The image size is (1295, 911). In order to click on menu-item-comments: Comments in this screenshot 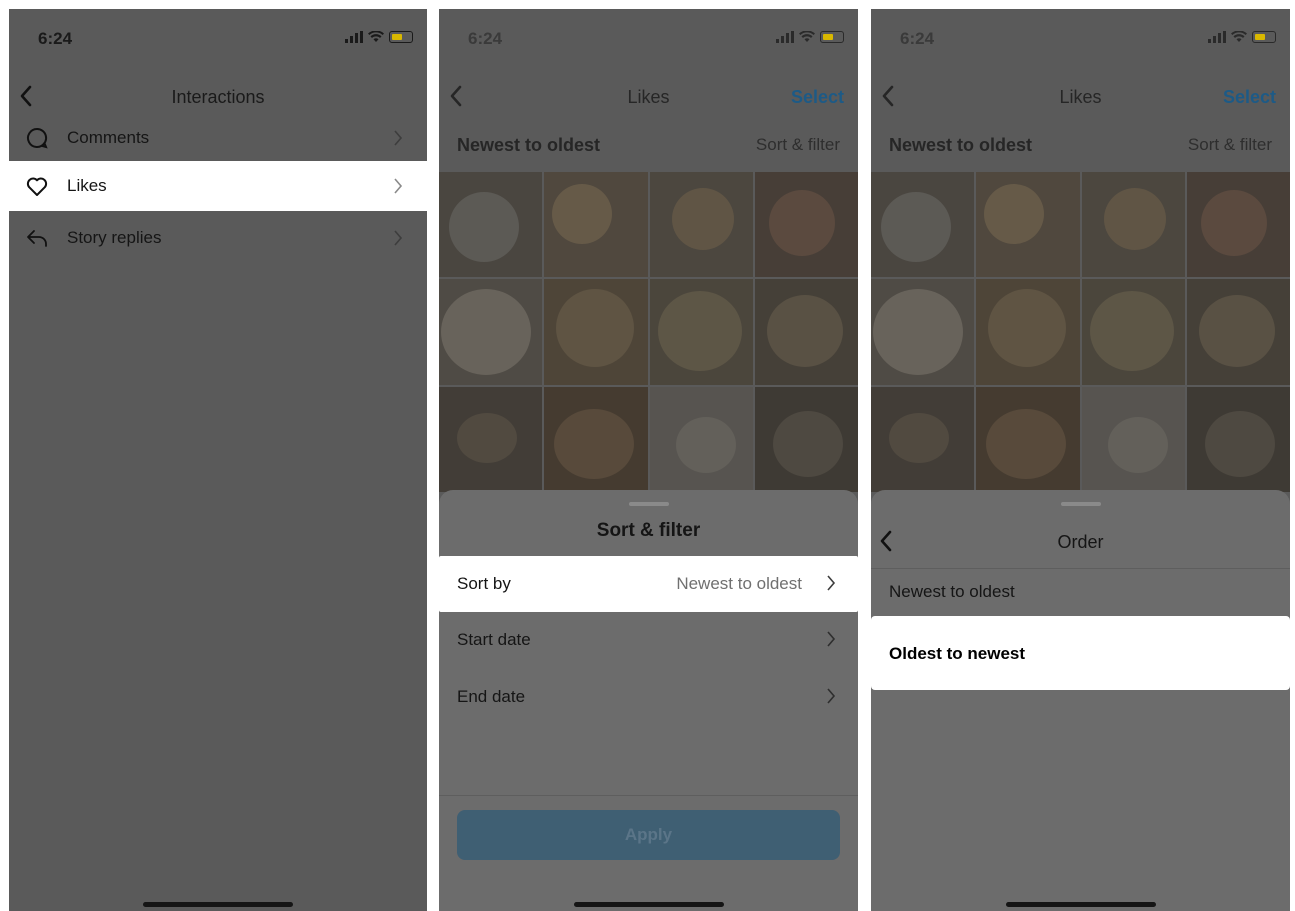, I will do `click(218, 138)`.